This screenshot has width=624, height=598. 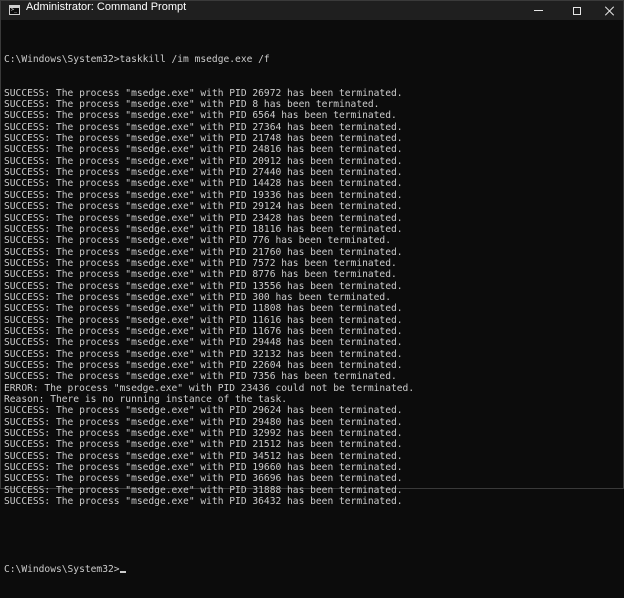 I want to click on minimize-button, so click(x=538, y=10).